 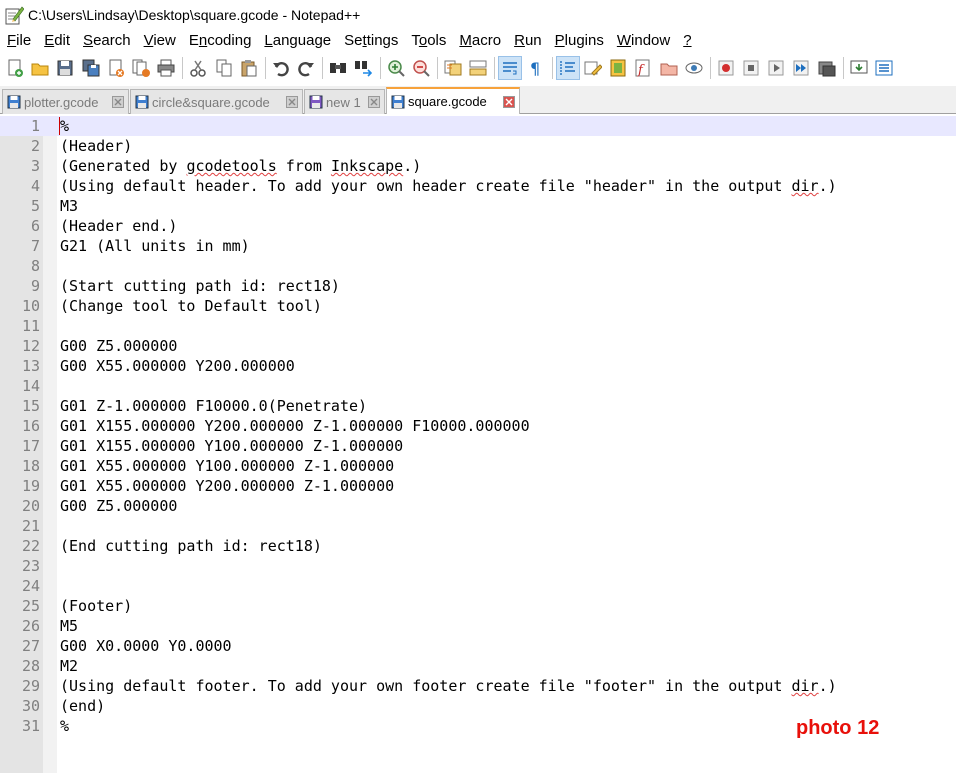 I want to click on menu-item-9: Run, so click(x=527, y=41).